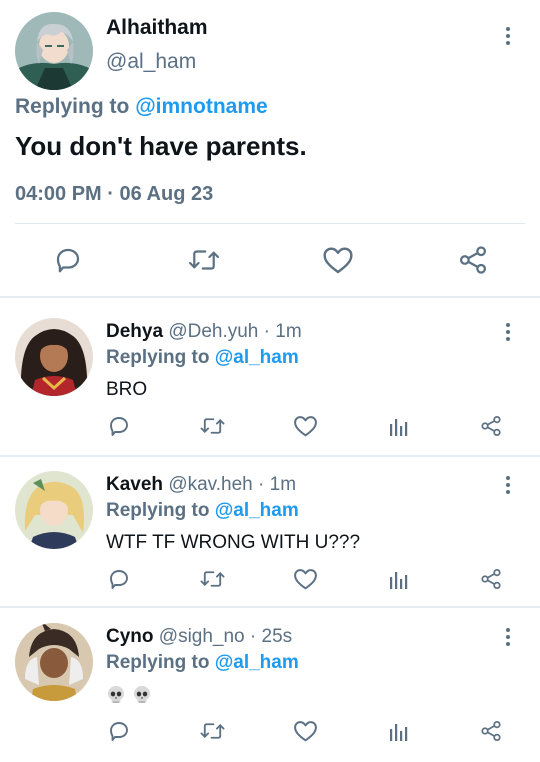 Image resolution: width=540 pixels, height=762 pixels. Describe the element at coordinates (233, 542) in the screenshot. I see `reply-text: WTF TF WRONG WITH U???` at that location.